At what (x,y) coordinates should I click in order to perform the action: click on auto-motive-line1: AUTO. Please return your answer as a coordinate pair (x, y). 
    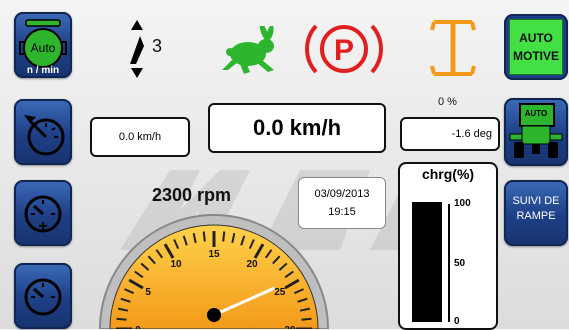
    Looking at the image, I should click on (536, 38).